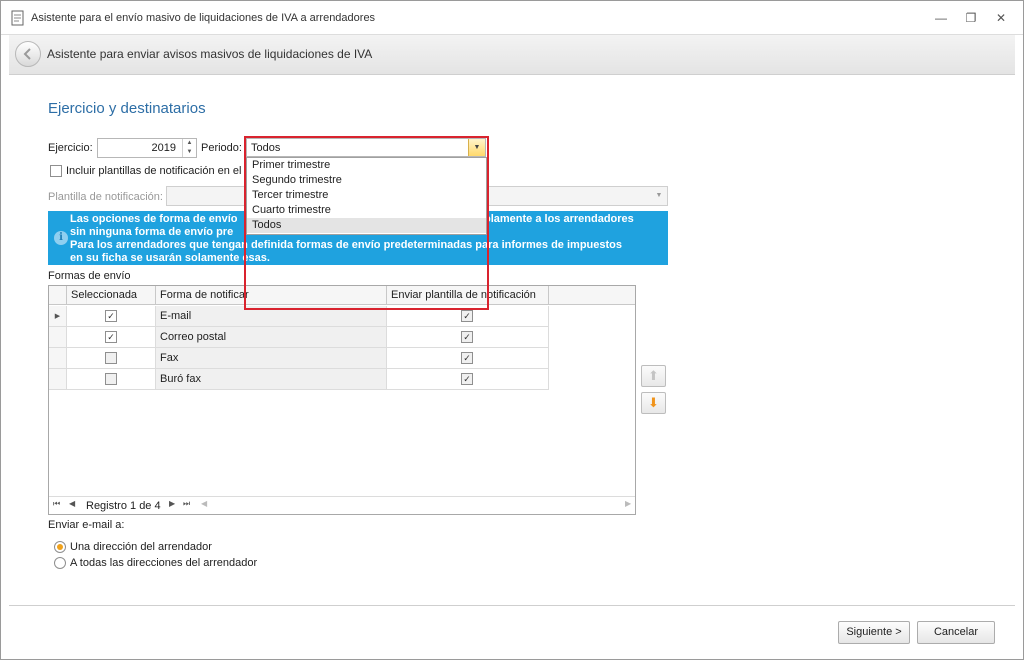  Describe the element at coordinates (956, 632) in the screenshot. I see `cancel-button: Cancelar` at that location.